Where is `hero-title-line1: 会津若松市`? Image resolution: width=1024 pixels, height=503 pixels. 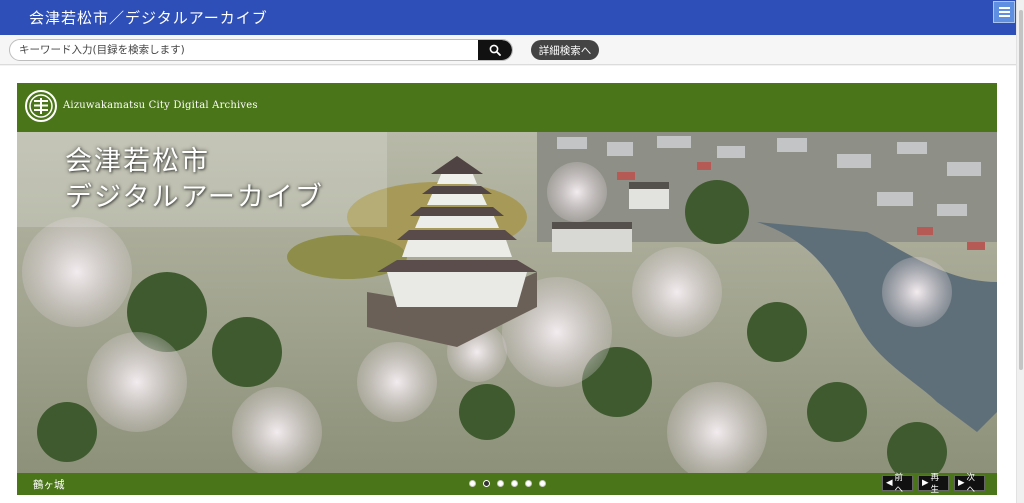 hero-title-line1: 会津若松市 is located at coordinates (137, 161).